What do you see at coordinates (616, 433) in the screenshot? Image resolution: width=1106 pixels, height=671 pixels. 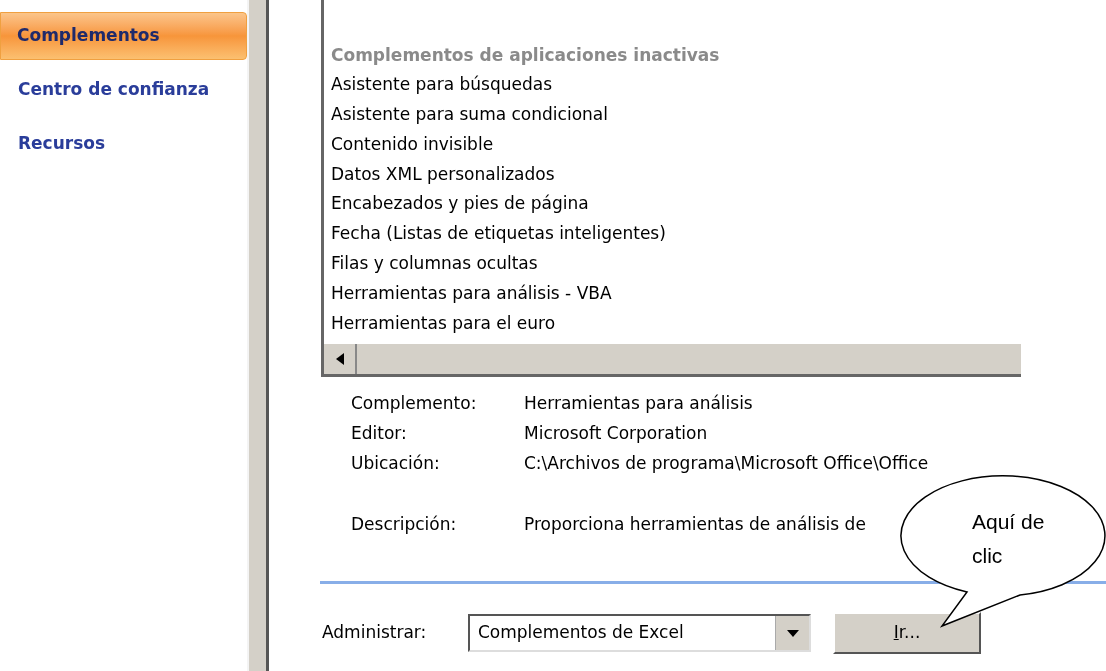 I see `detail-value: Microsoft Corporation` at bounding box center [616, 433].